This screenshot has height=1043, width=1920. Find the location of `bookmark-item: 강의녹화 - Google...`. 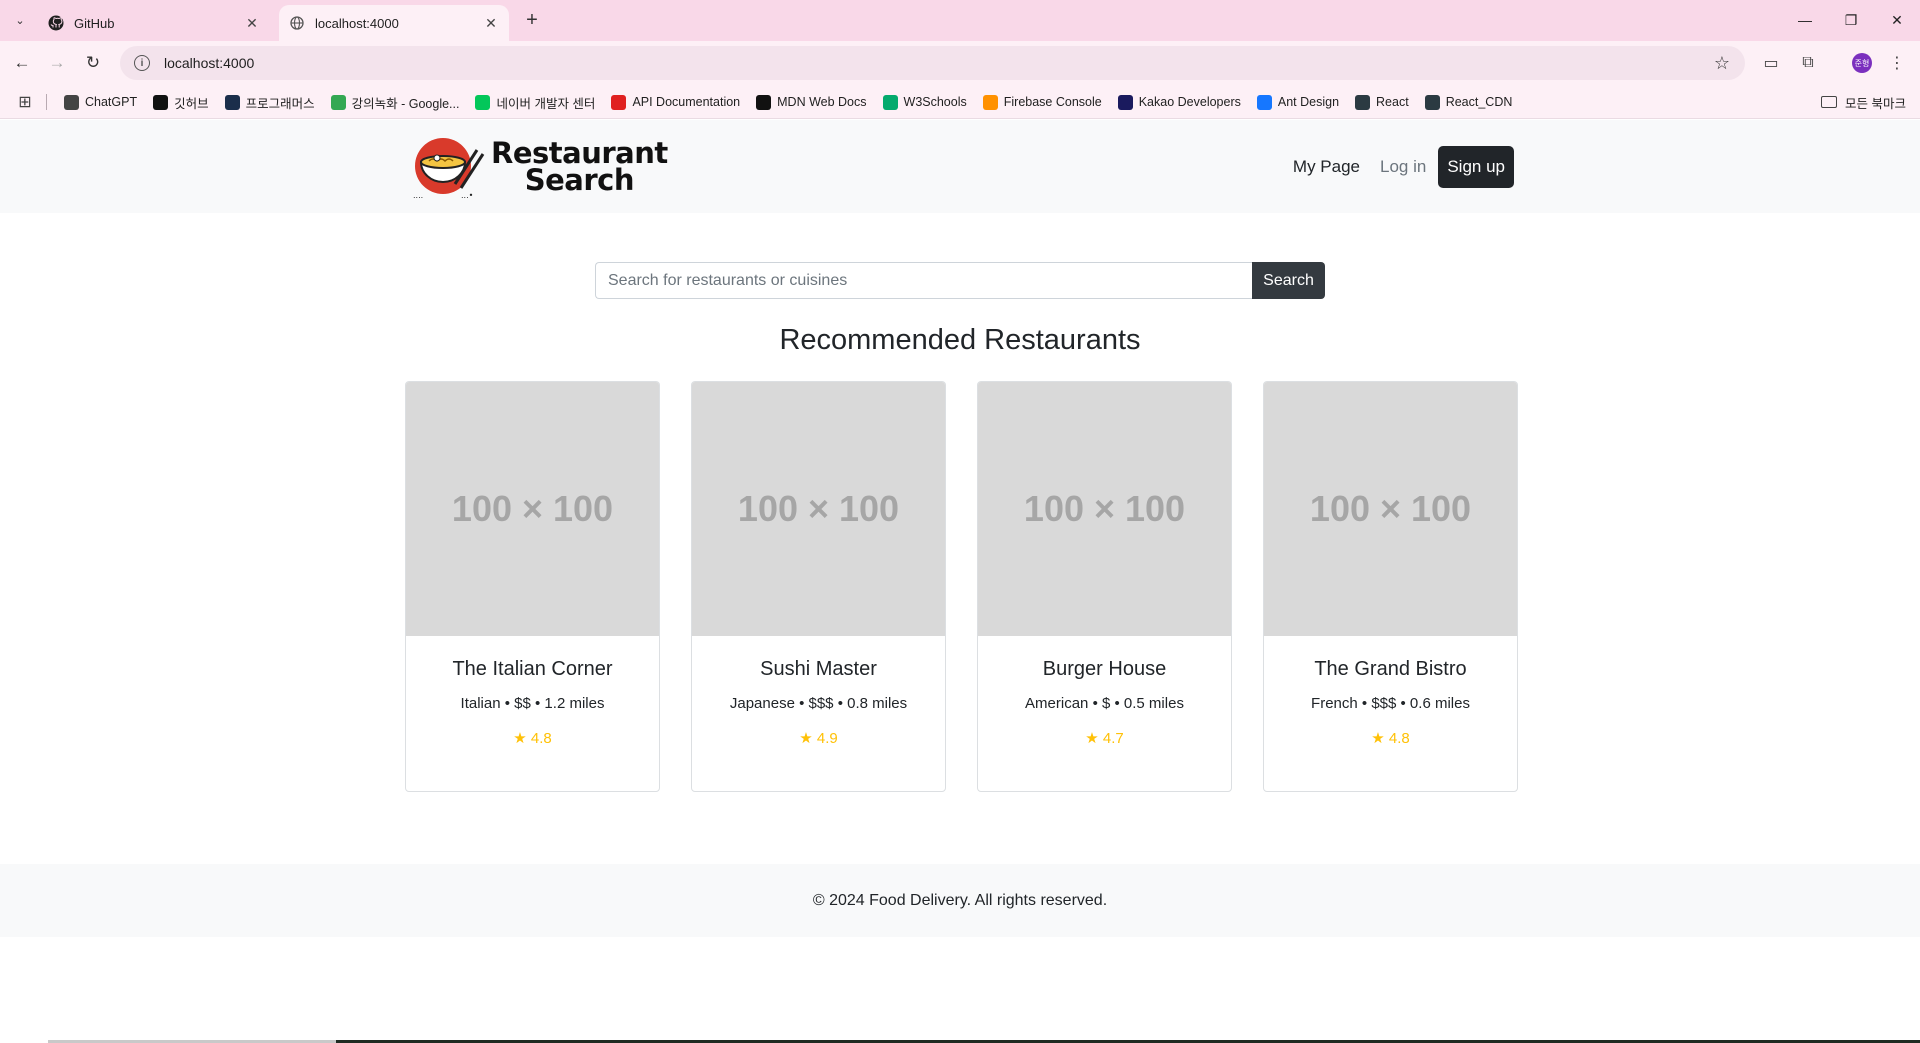

bookmark-item: 강의녹화 - Google... is located at coordinates (395, 102).